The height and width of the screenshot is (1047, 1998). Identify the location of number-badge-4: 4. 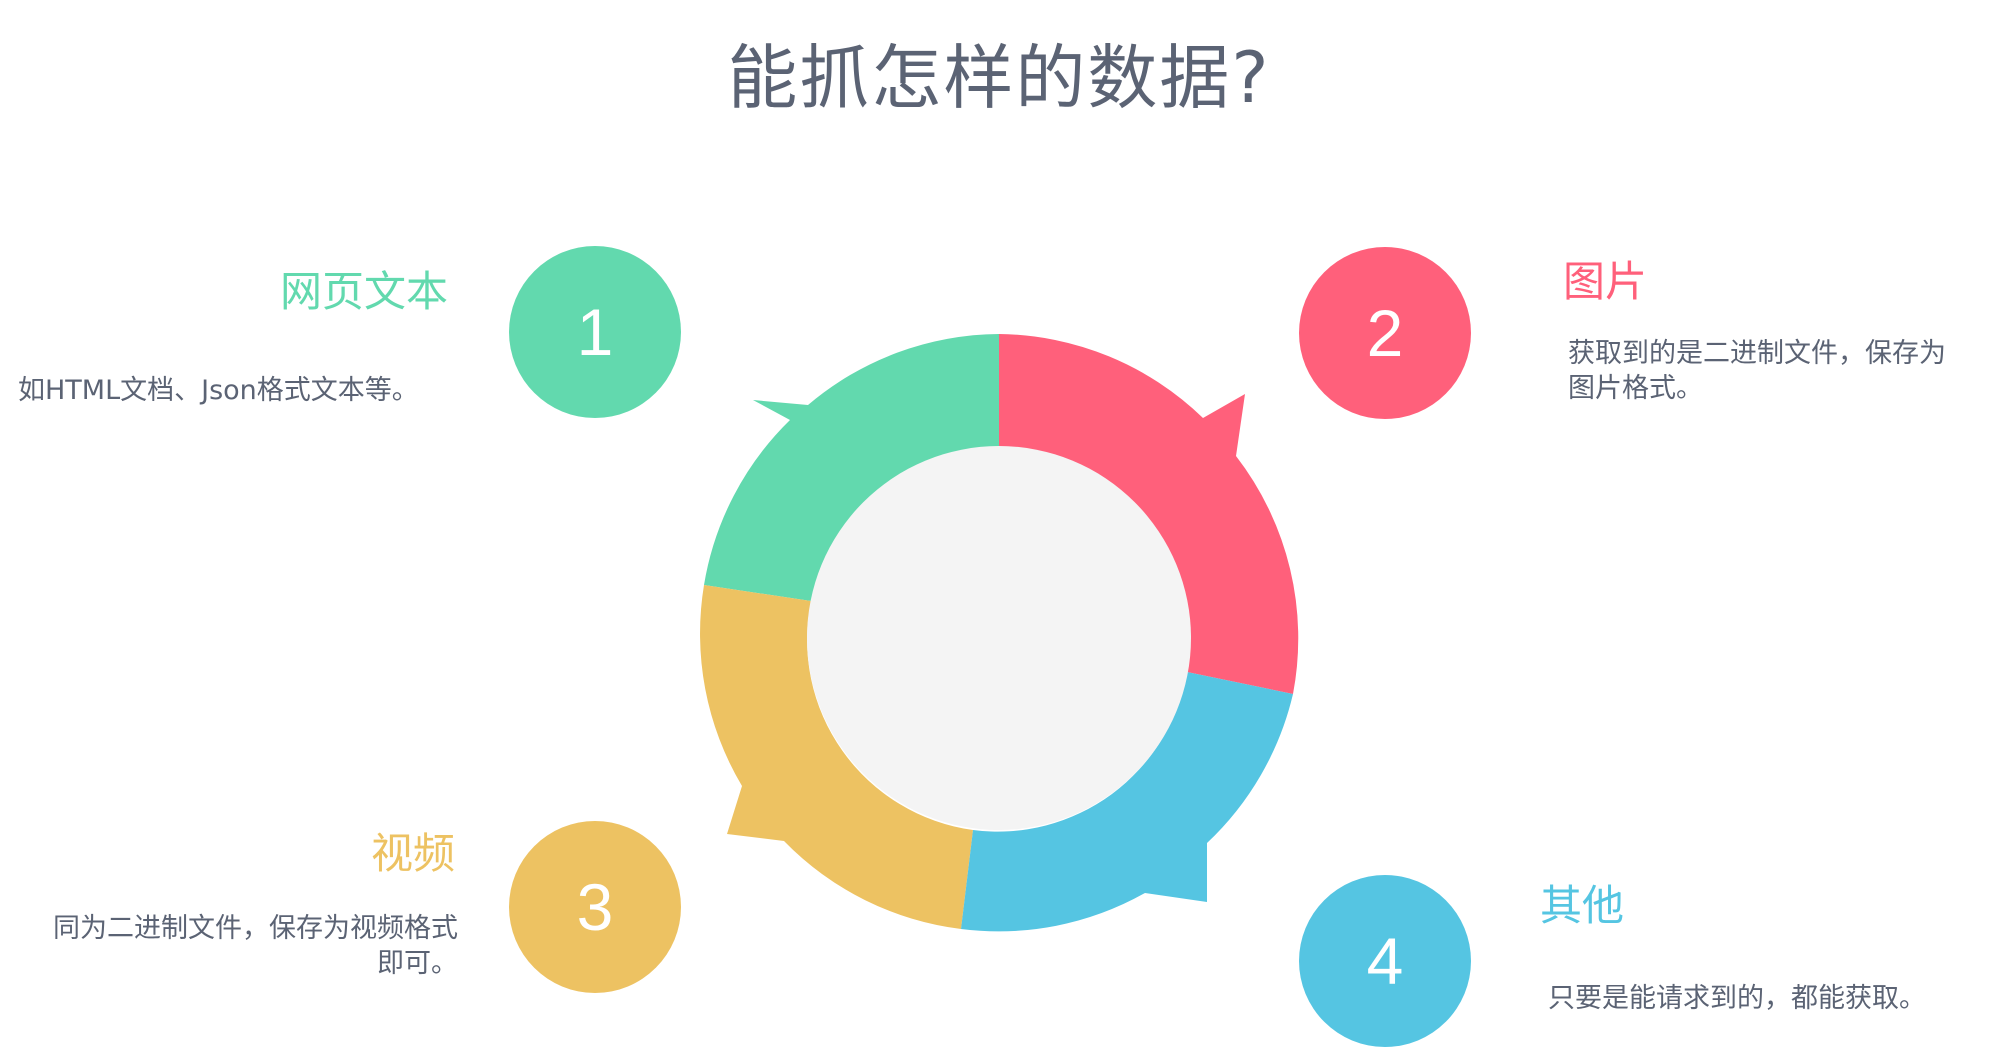
(1385, 961).